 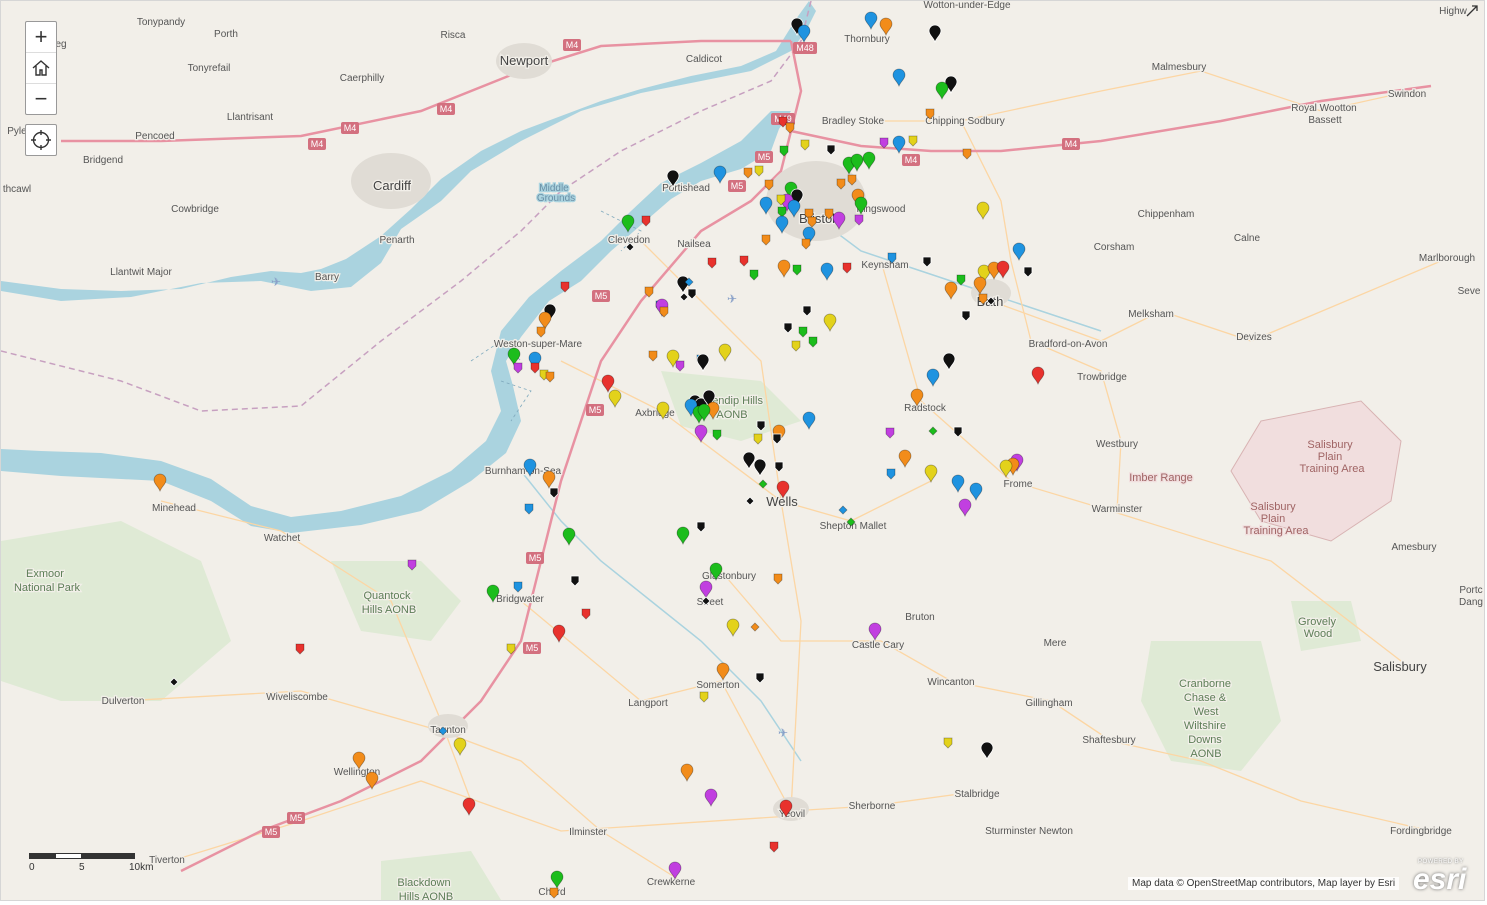 What do you see at coordinates (965, 121) in the screenshot?
I see `place-label: Chipping Sodbury` at bounding box center [965, 121].